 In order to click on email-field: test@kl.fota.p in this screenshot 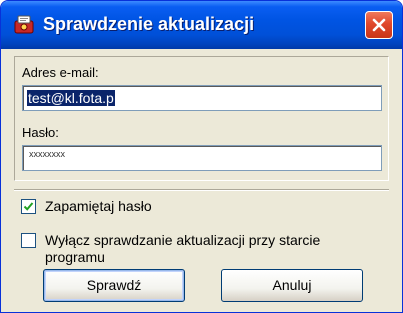, I will do `click(202, 98)`.